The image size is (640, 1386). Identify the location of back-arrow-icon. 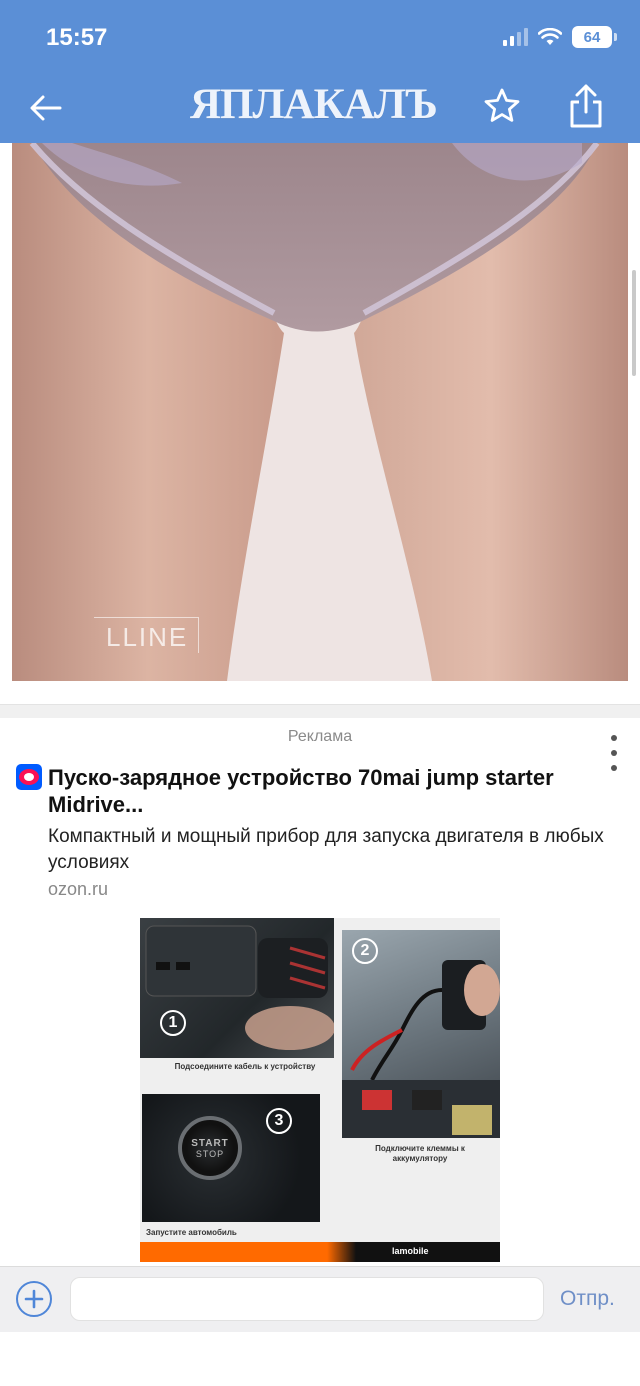
(46, 108).